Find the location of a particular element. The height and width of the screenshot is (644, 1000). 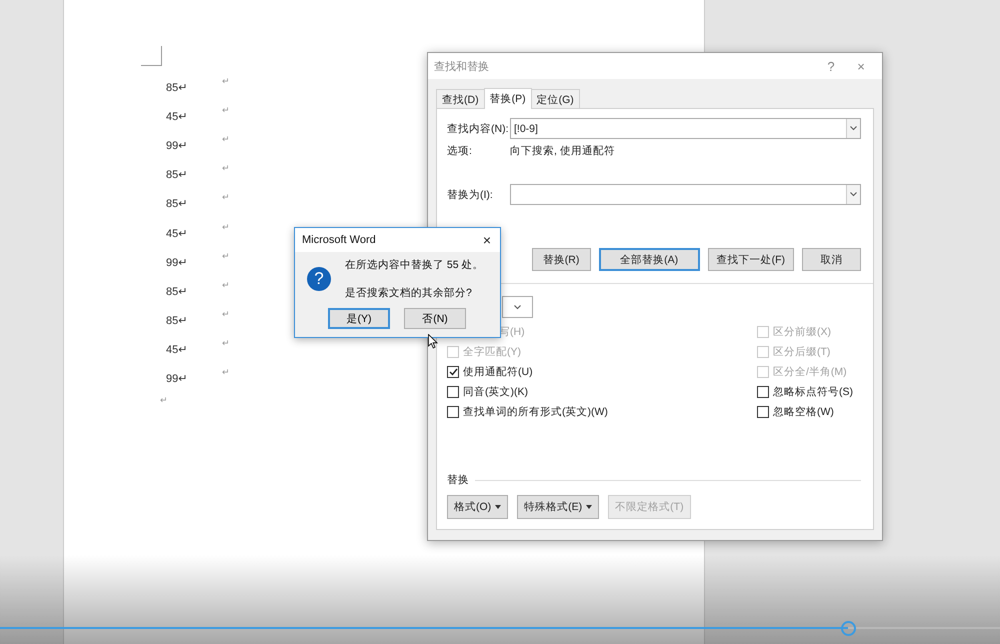

checkbox-label: 全字匹配(Y) is located at coordinates (492, 352).